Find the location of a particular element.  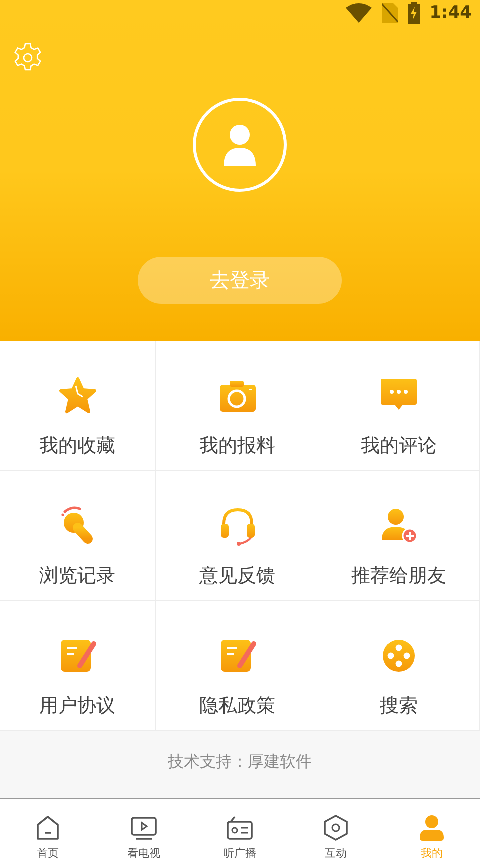

wifi-icon is located at coordinates (359, 13).